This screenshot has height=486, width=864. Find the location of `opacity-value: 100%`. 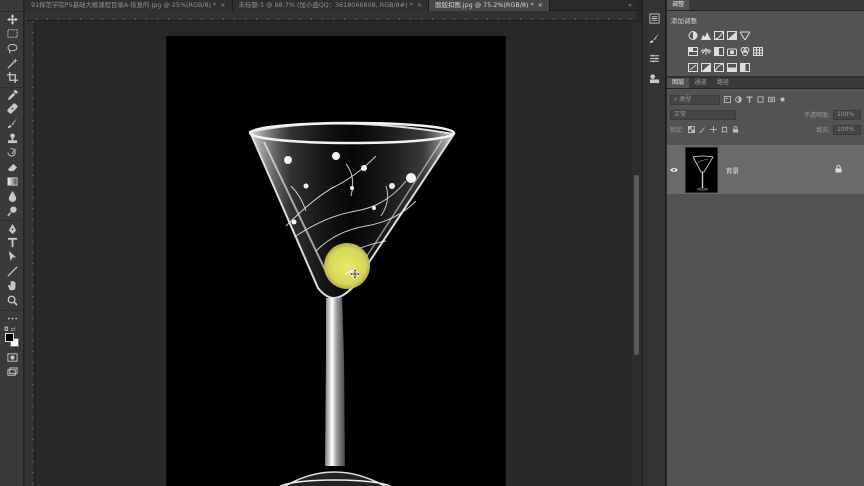

opacity-value: 100% is located at coordinates (846, 114).